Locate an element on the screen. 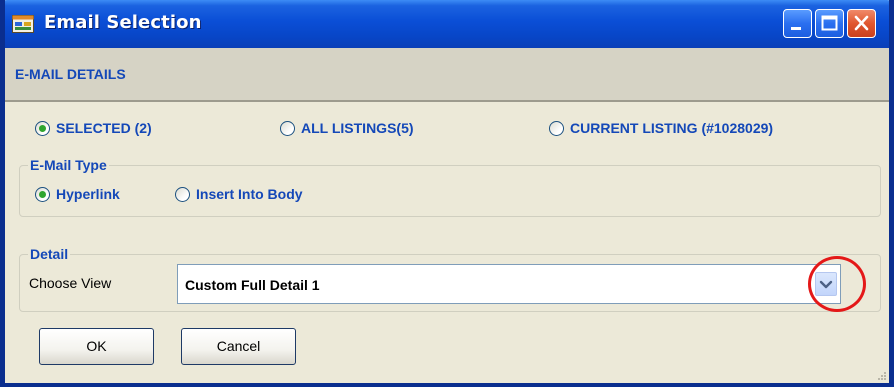 This screenshot has height=387, width=894. close-icon is located at coordinates (861, 23).